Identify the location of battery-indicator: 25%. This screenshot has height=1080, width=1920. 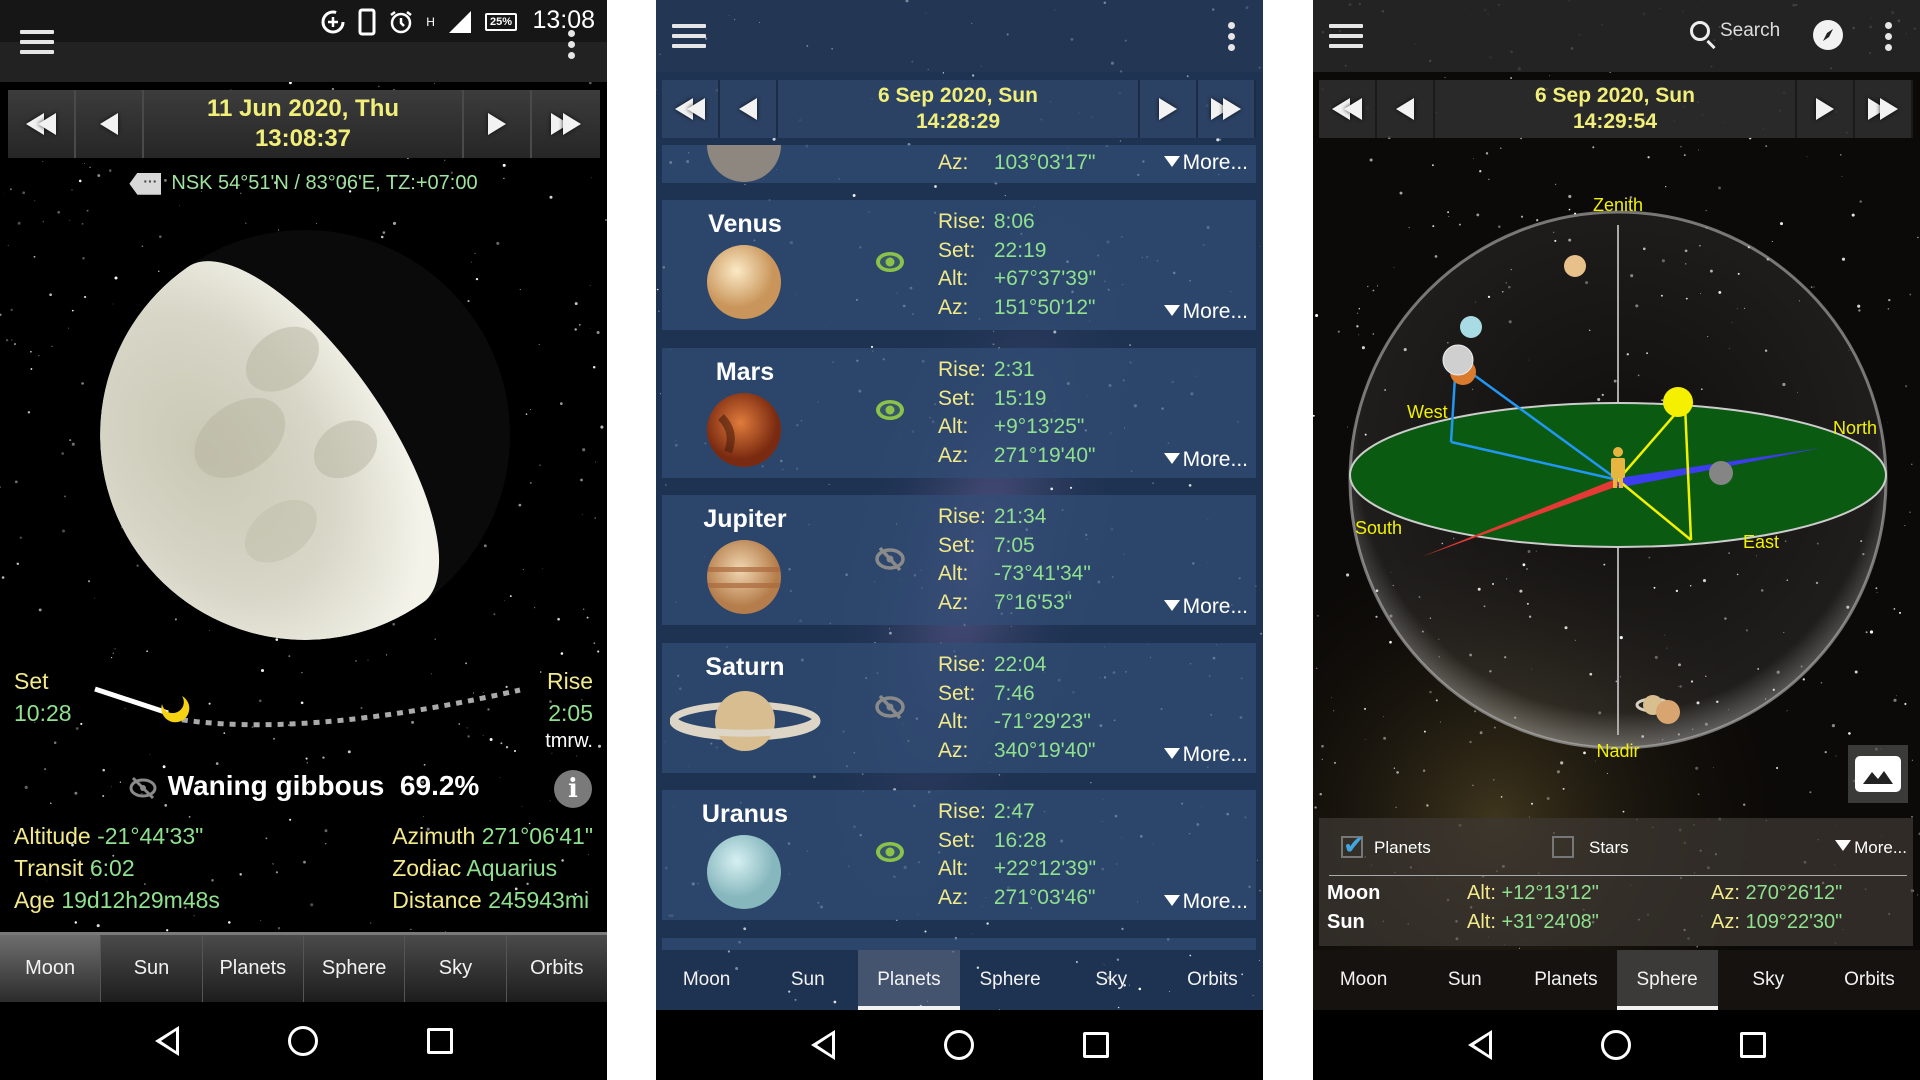
(500, 22).